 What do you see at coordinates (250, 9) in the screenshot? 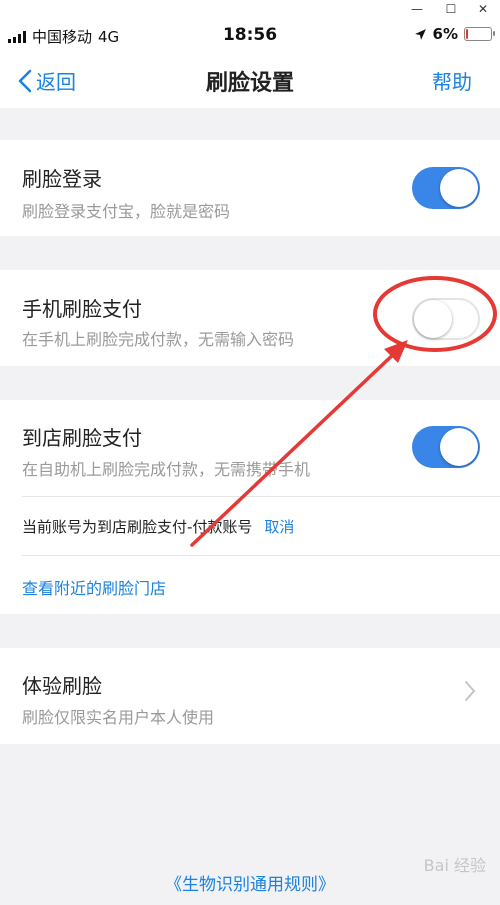
I see `window-titlebar: — ☐ ✕` at bounding box center [250, 9].